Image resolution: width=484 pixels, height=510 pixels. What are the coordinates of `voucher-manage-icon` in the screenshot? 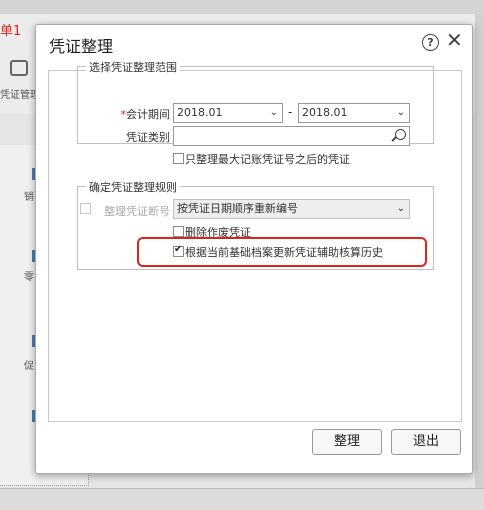 It's located at (19, 68).